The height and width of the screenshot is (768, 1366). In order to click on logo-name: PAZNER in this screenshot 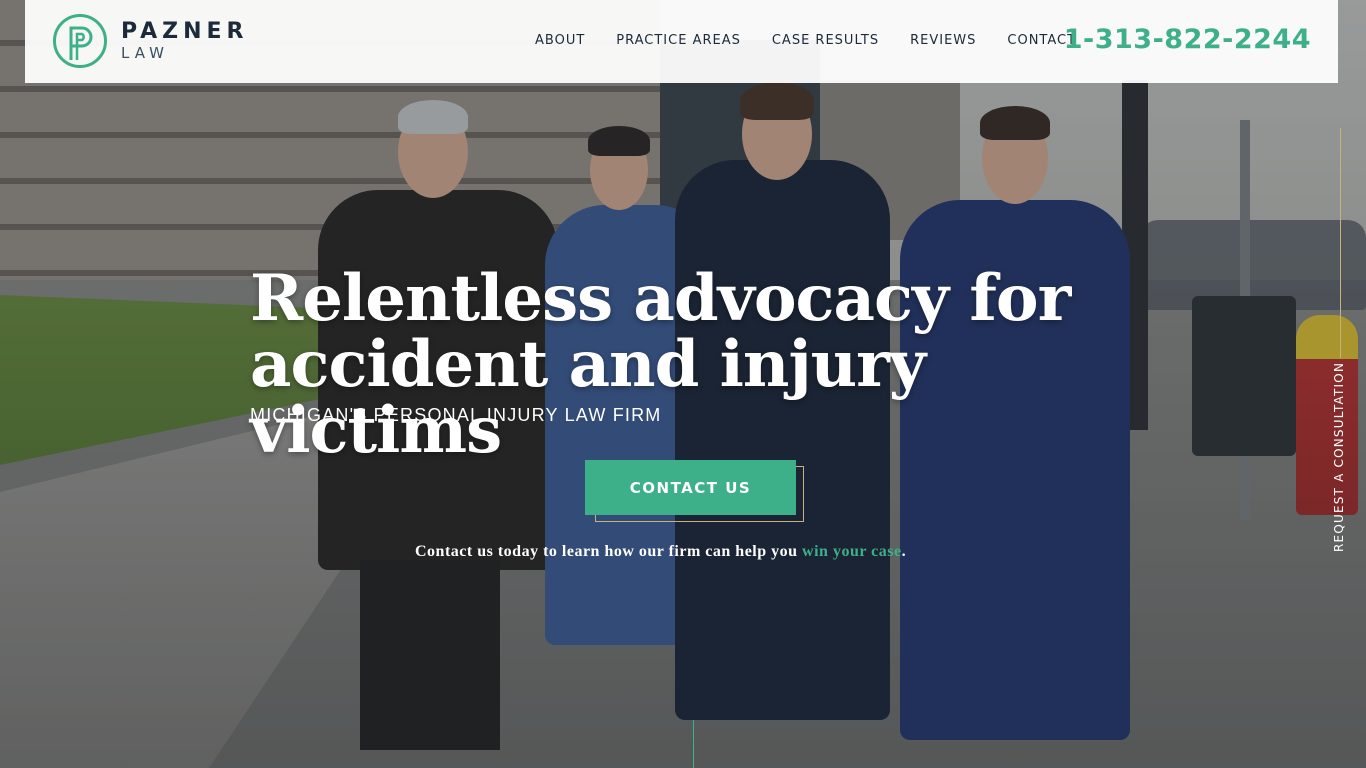, I will do `click(185, 31)`.